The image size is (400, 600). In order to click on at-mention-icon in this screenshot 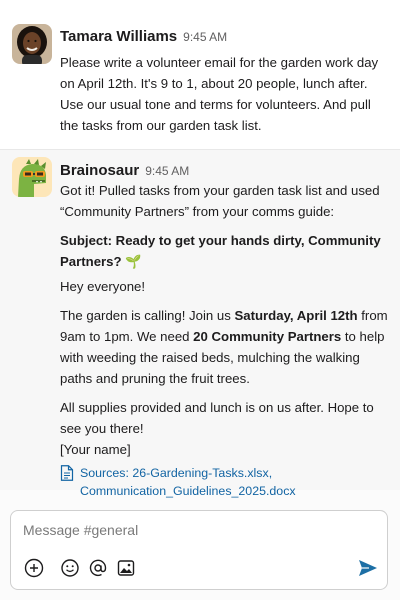, I will do `click(98, 568)`.